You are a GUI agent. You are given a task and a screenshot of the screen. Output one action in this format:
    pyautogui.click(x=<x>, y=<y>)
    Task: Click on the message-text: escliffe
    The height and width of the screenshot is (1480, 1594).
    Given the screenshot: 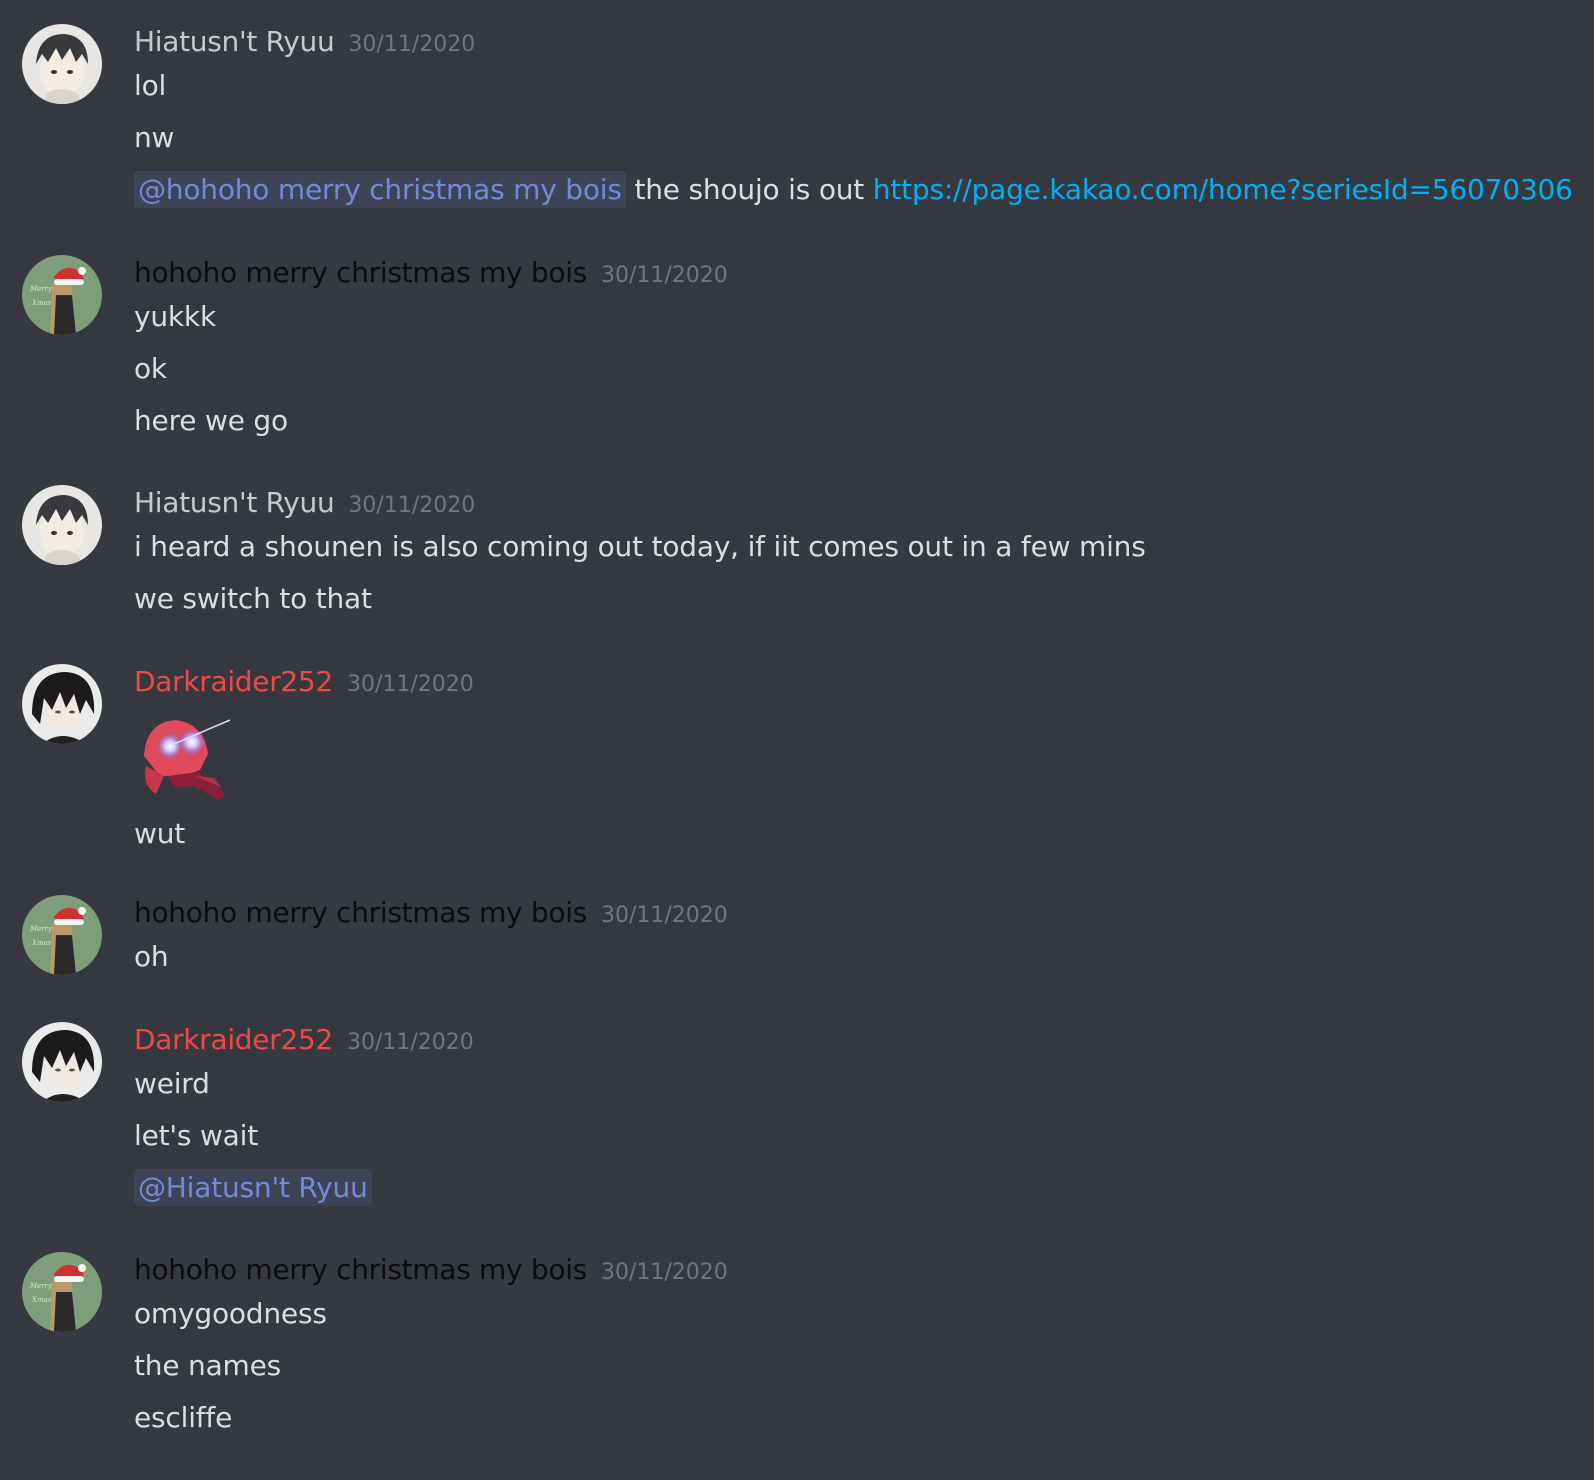 What is the action you would take?
    pyautogui.click(x=183, y=1417)
    